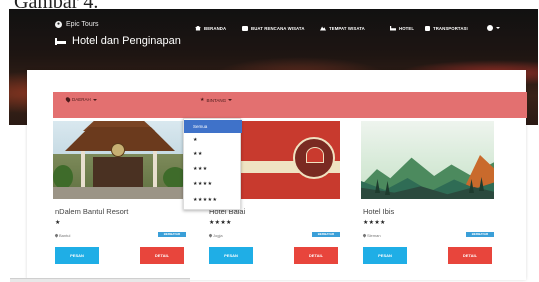  I want to click on nav-label: BUAT RENCANA WISATA, so click(278, 28).